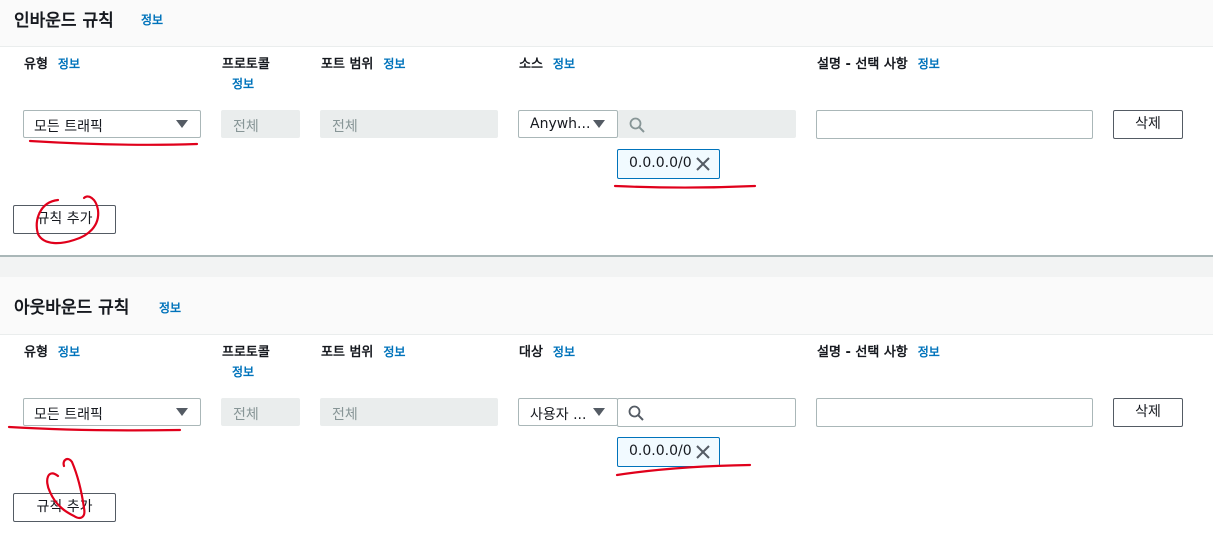  What do you see at coordinates (409, 124) in the screenshot?
I see `inbound-port-field: 전체` at bounding box center [409, 124].